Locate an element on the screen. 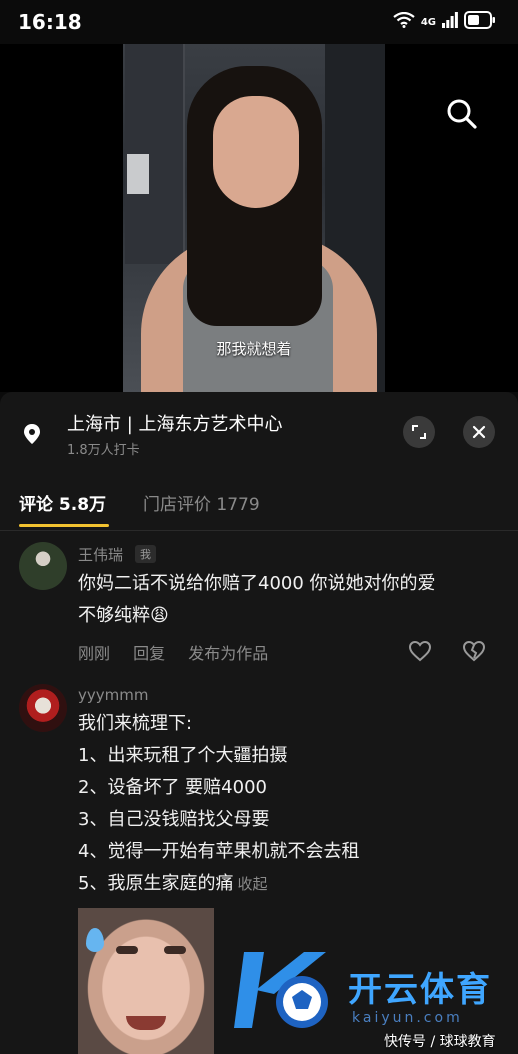  comment-tabs: 评论 5.8万 门店评价 1779 is located at coordinates (259, 509).